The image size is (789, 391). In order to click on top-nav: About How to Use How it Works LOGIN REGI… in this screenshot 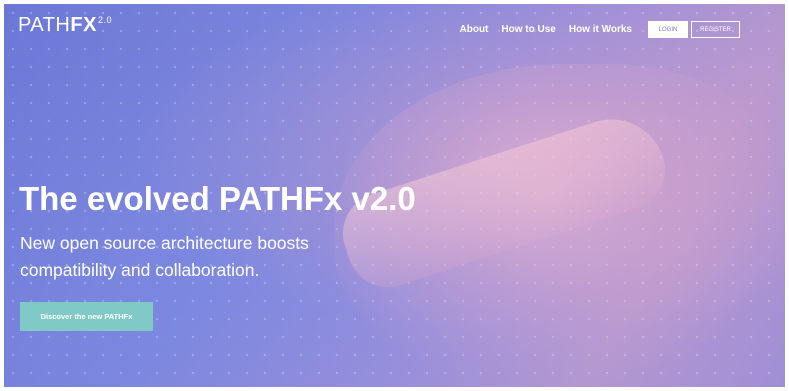, I will do `click(600, 29)`.